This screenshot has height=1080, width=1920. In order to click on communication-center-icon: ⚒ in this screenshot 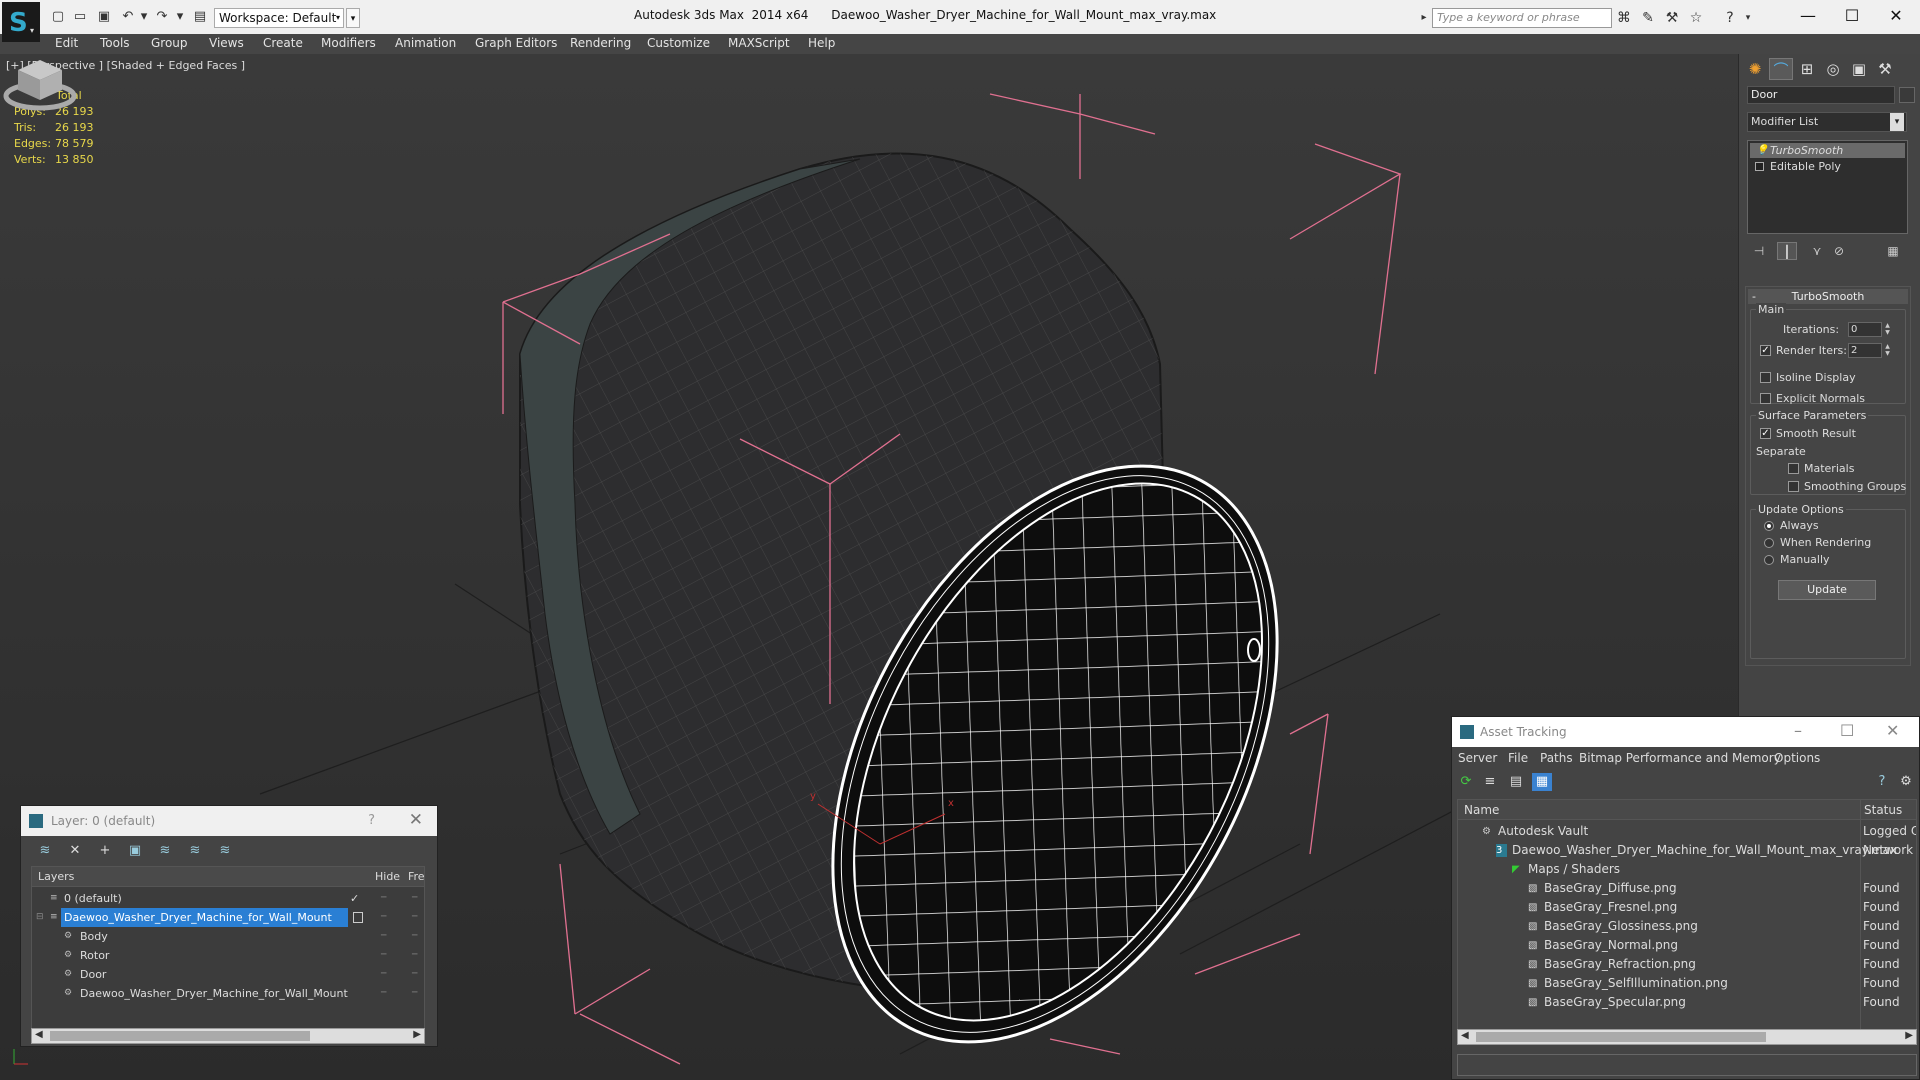, I will do `click(1672, 18)`.